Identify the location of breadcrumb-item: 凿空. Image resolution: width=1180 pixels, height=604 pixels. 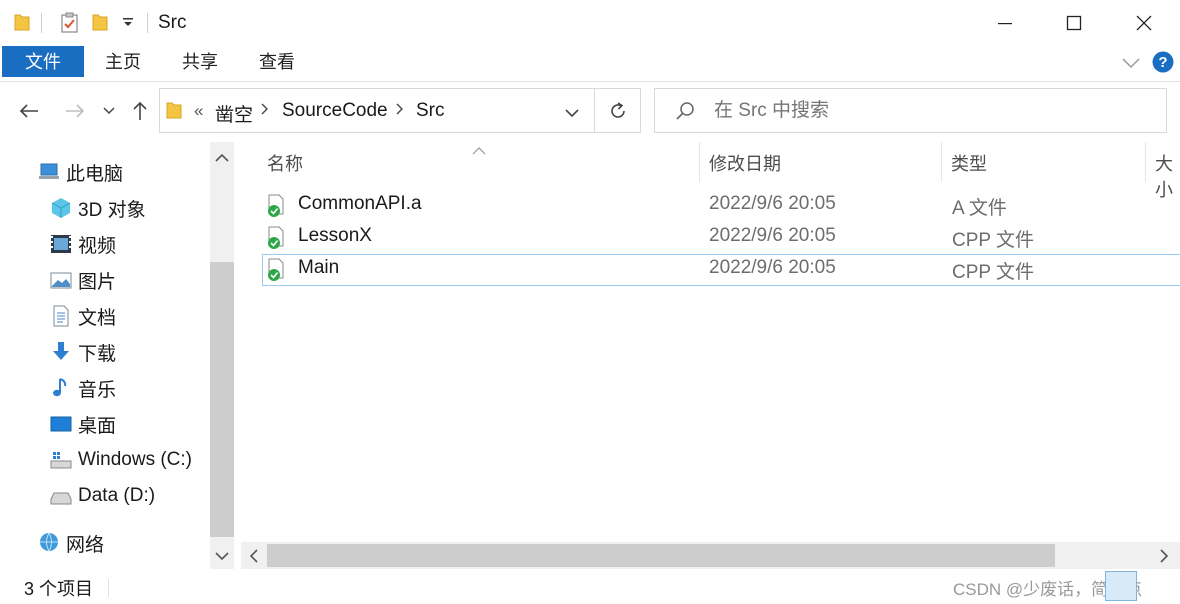
(234, 113).